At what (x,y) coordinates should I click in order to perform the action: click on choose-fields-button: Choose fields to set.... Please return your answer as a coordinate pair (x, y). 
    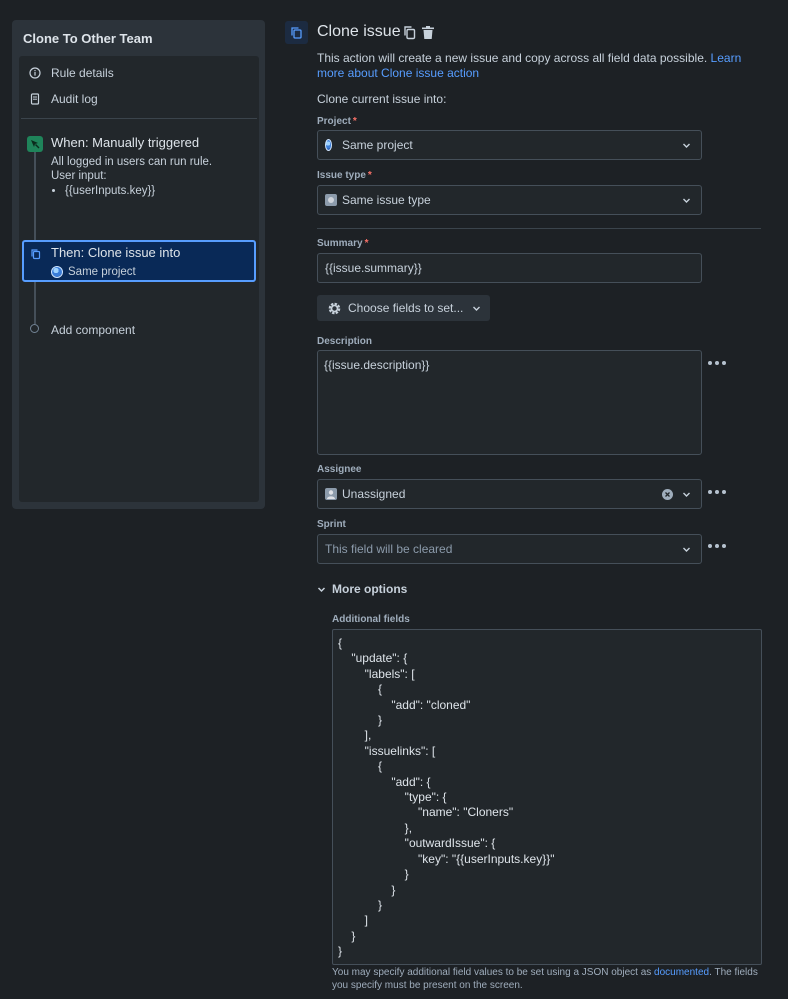
    Looking at the image, I should click on (403, 308).